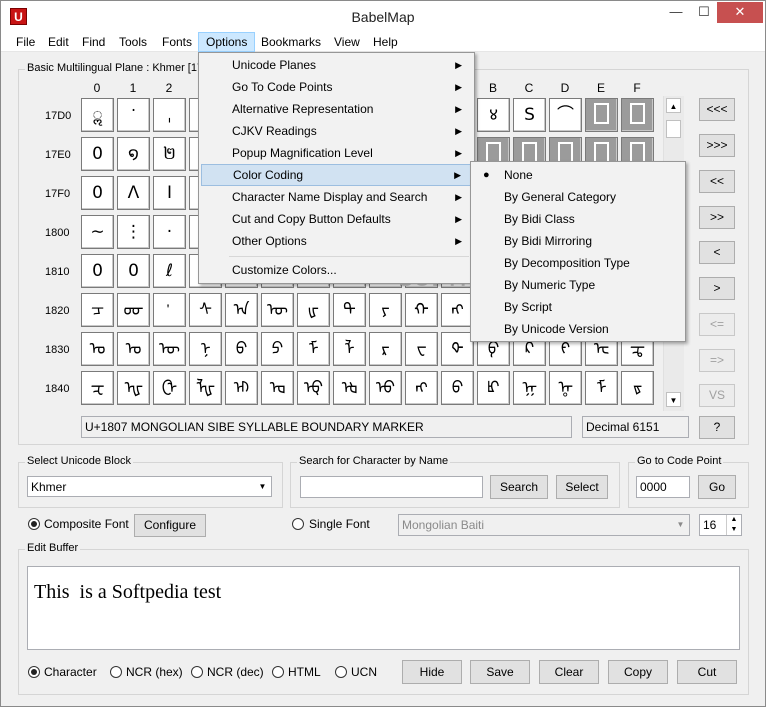 This screenshot has height=707, width=766. I want to click on code-point-input: 0000, so click(663, 487).